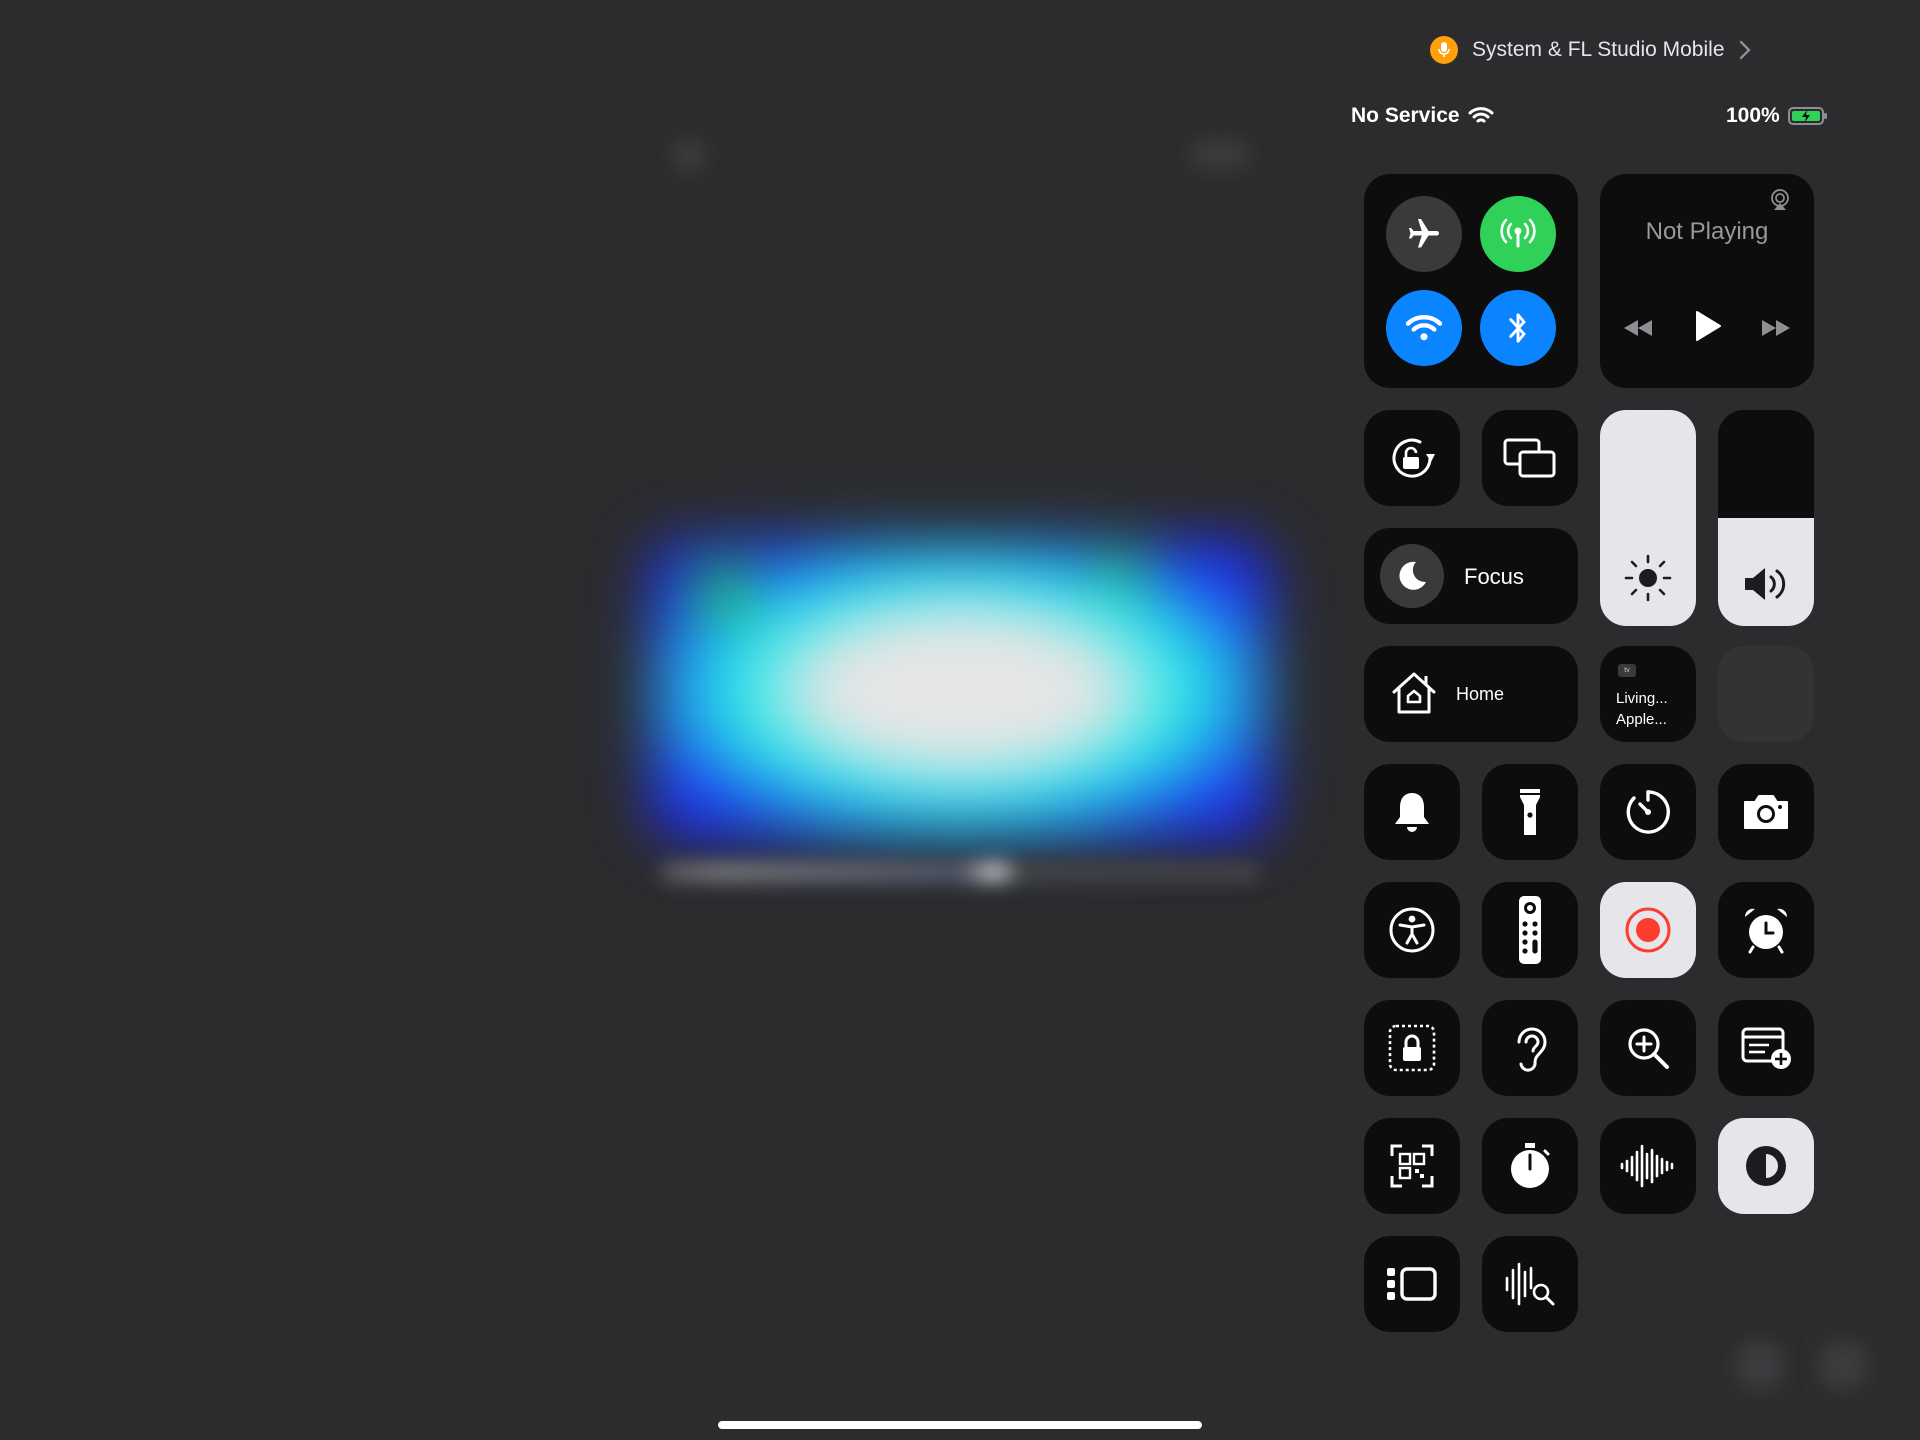  I want to click on accessibility-button, so click(1412, 930).